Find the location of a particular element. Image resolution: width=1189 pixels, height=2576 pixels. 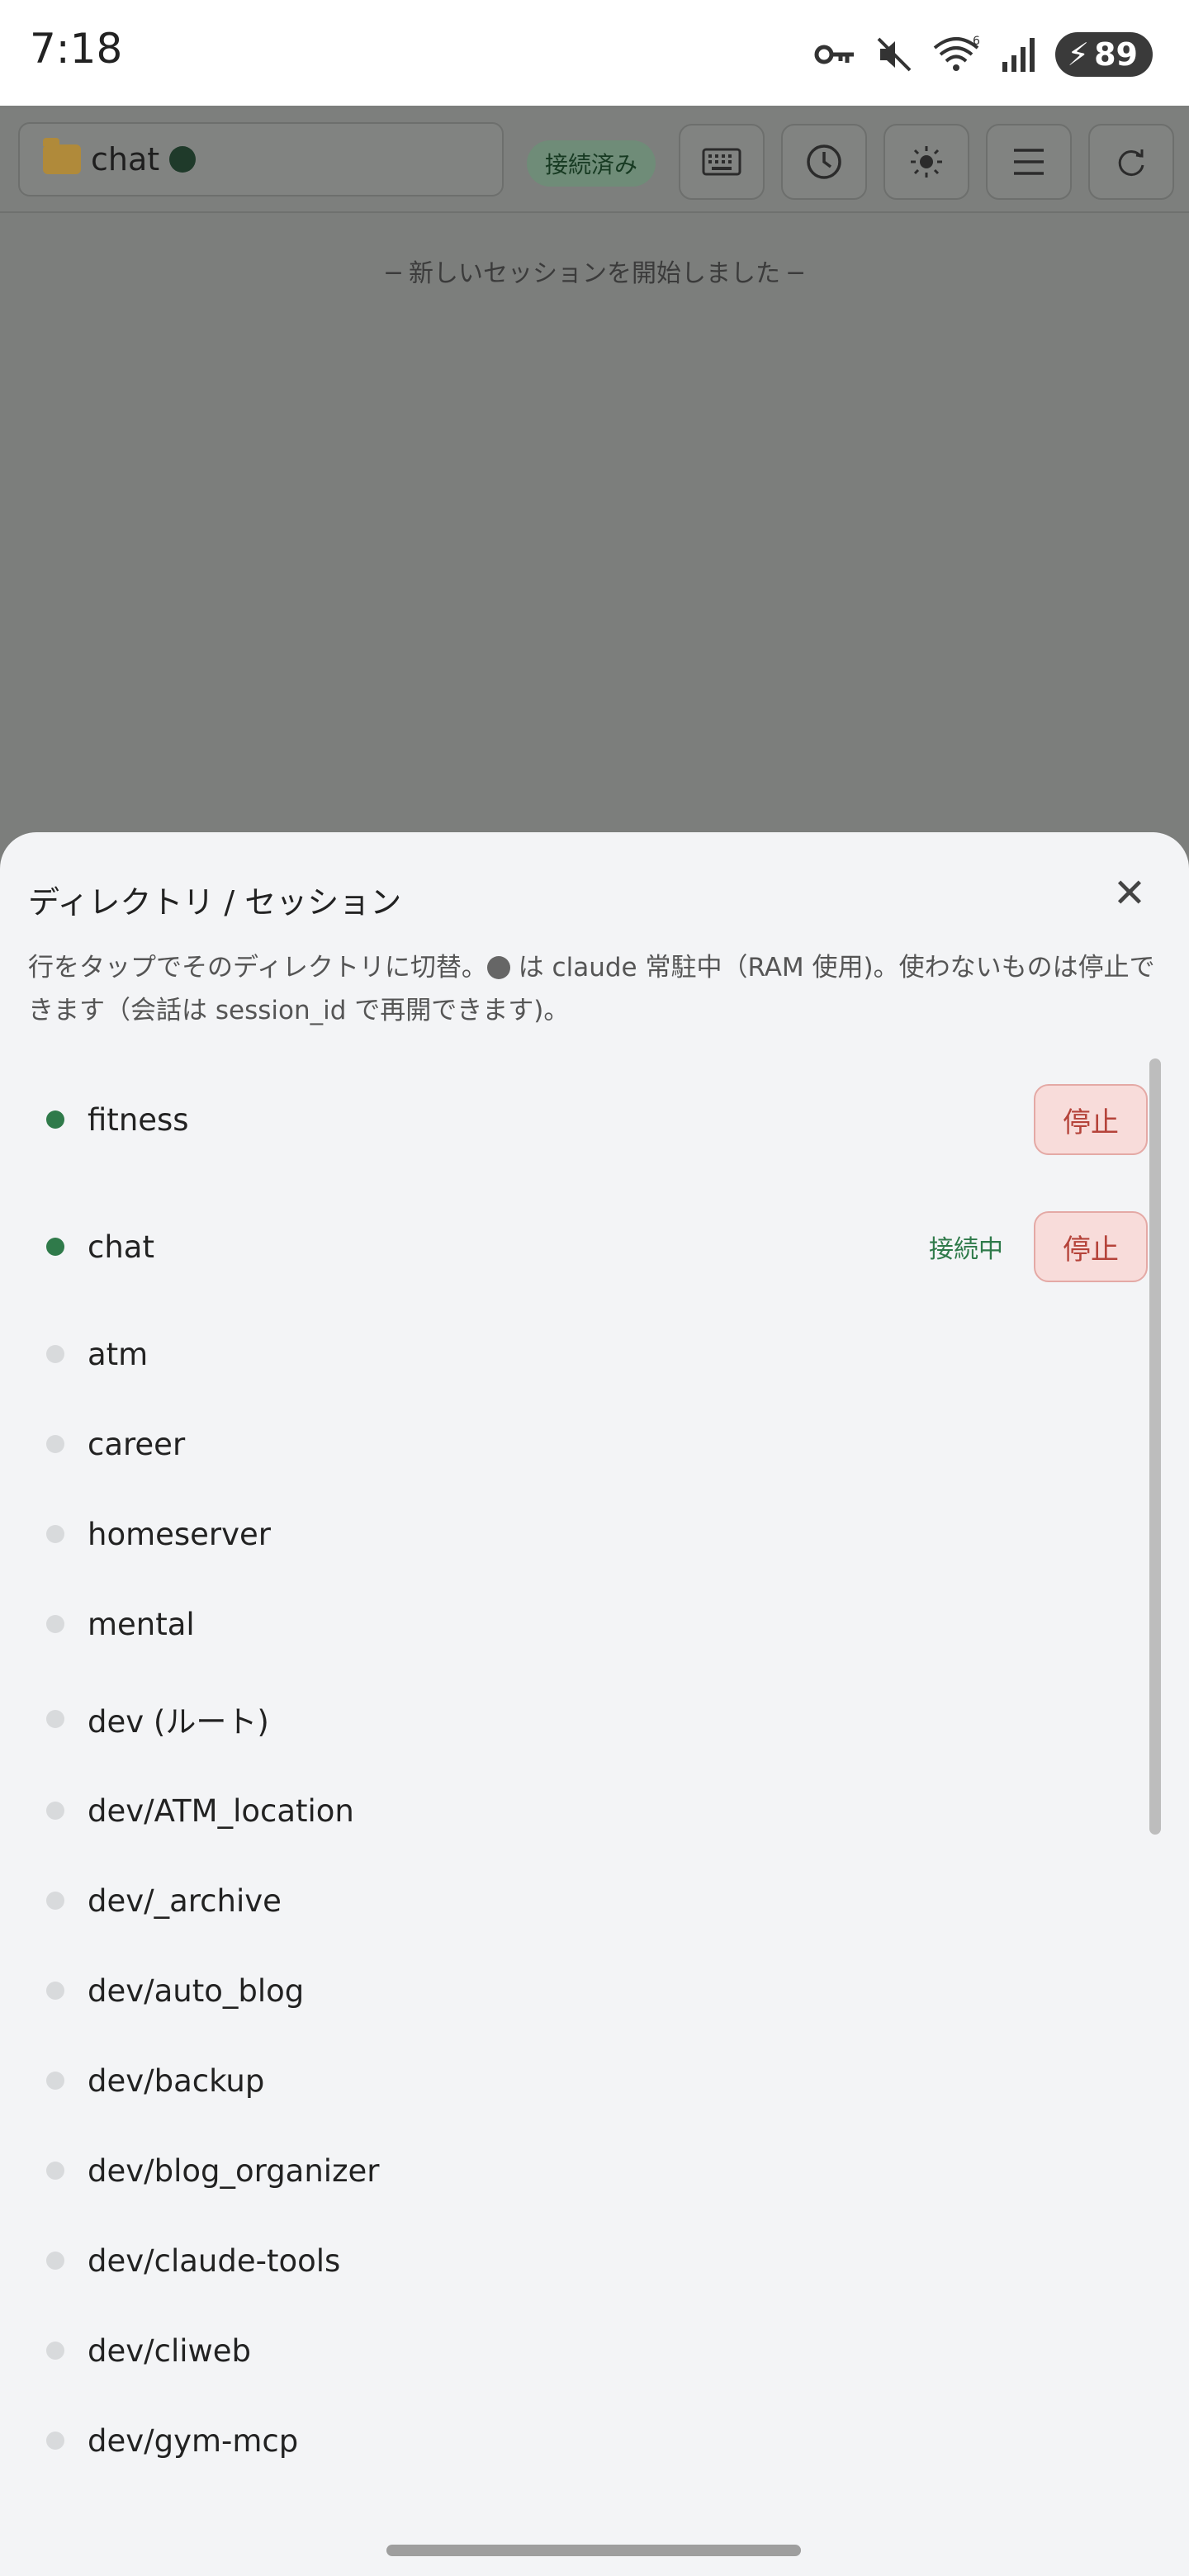

vpn-key-icon is located at coordinates (834, 54).